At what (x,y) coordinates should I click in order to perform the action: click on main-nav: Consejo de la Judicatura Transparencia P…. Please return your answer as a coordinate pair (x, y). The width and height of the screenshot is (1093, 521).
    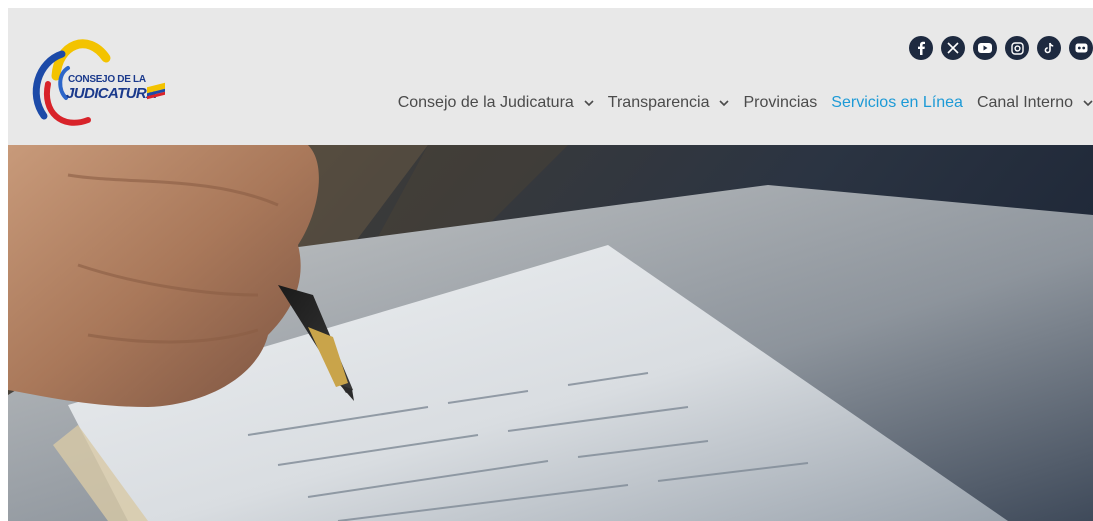
    Looking at the image, I should click on (738, 103).